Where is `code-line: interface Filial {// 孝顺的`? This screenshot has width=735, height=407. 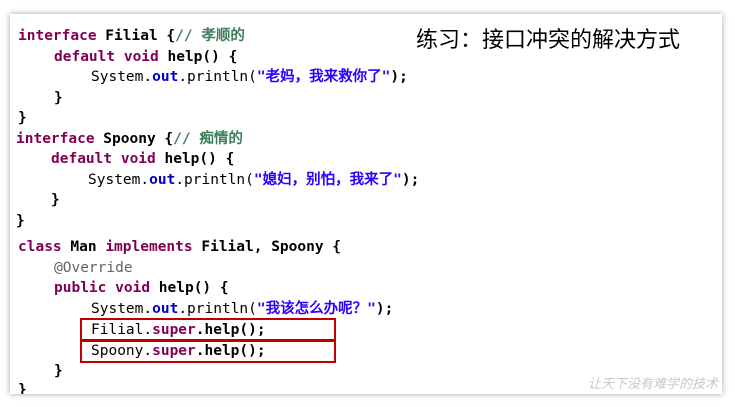
code-line: interface Filial {// 孝顺的 is located at coordinates (131, 36).